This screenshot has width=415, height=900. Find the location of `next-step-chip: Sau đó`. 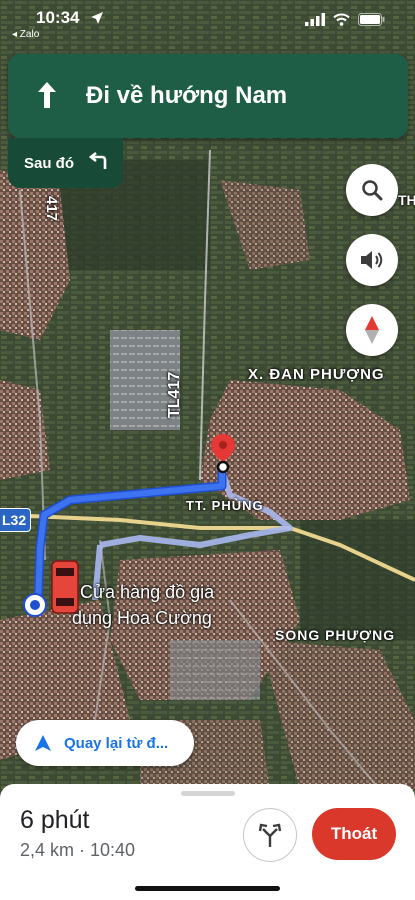

next-step-chip: Sau đó is located at coordinates (65, 163).